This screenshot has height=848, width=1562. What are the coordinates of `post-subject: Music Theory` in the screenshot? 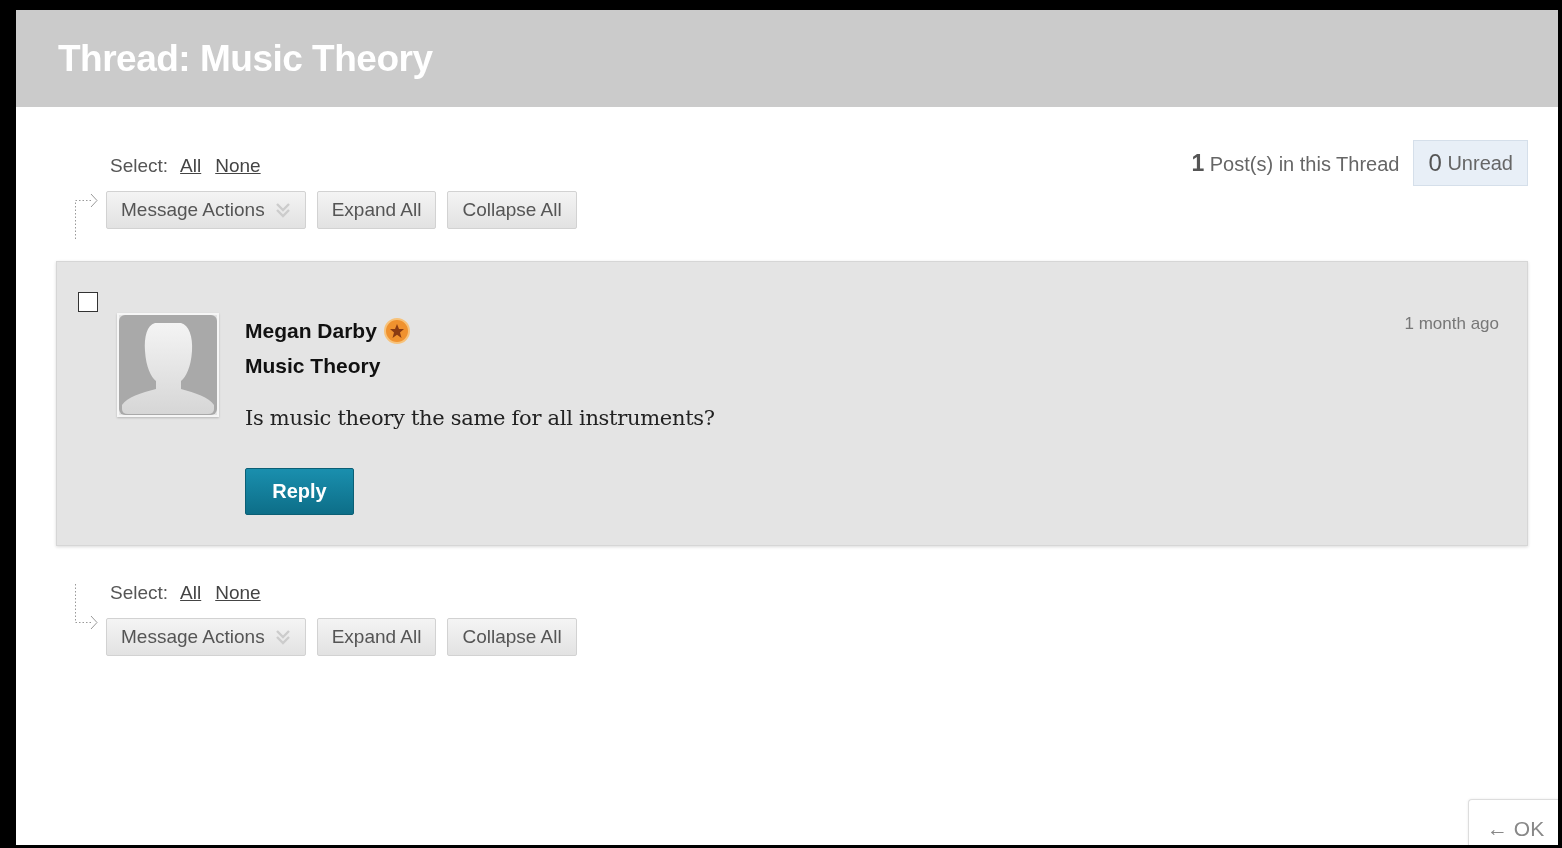 It's located at (313, 366).